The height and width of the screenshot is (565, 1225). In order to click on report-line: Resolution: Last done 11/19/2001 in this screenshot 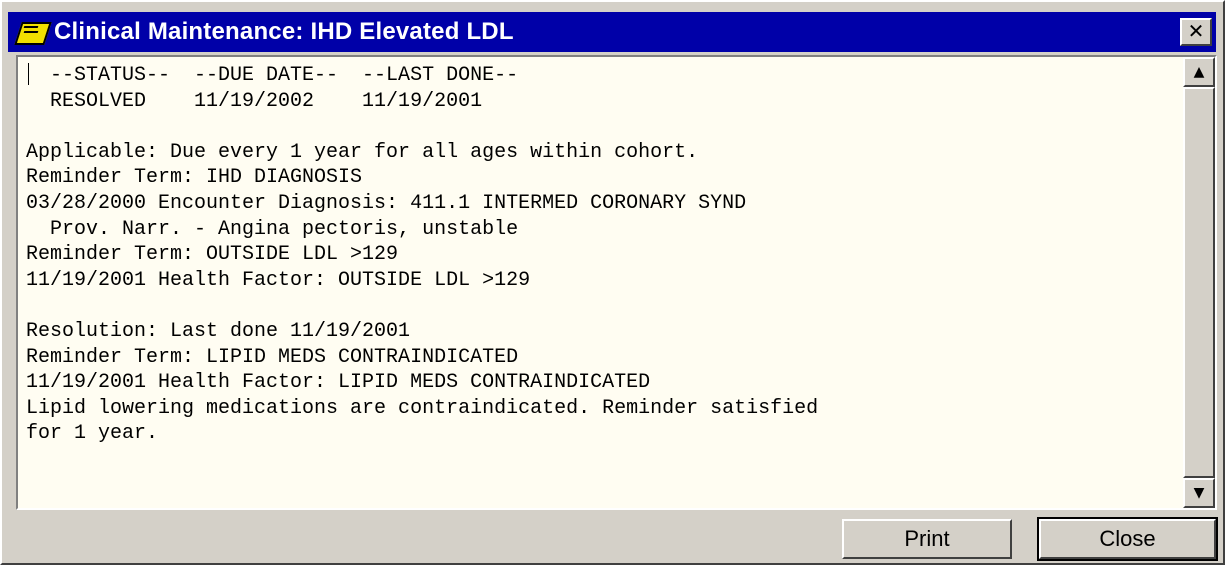, I will do `click(218, 331)`.